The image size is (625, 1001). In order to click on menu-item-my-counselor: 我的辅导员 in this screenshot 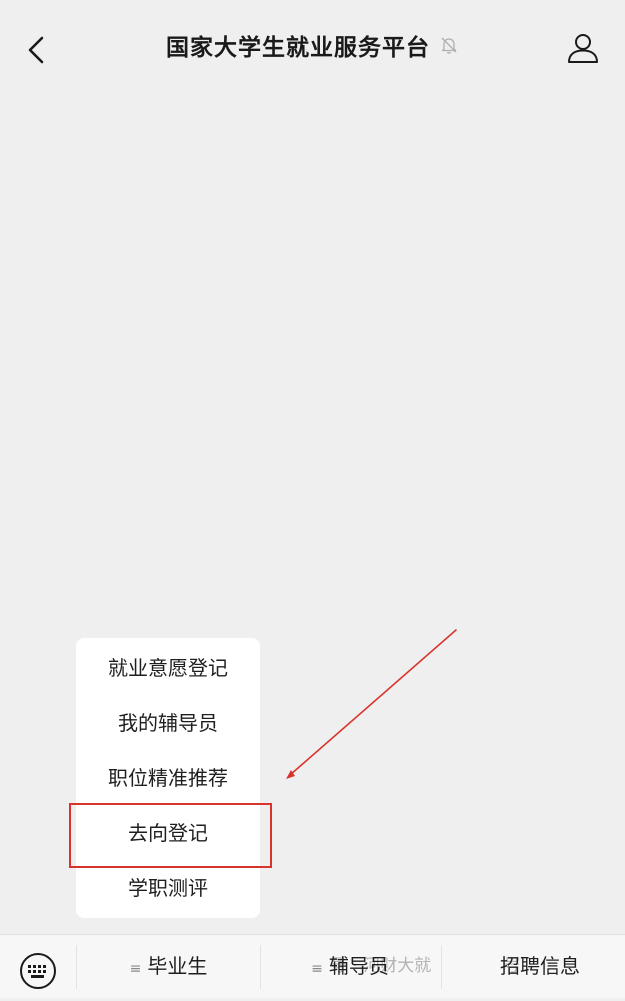, I will do `click(168, 723)`.